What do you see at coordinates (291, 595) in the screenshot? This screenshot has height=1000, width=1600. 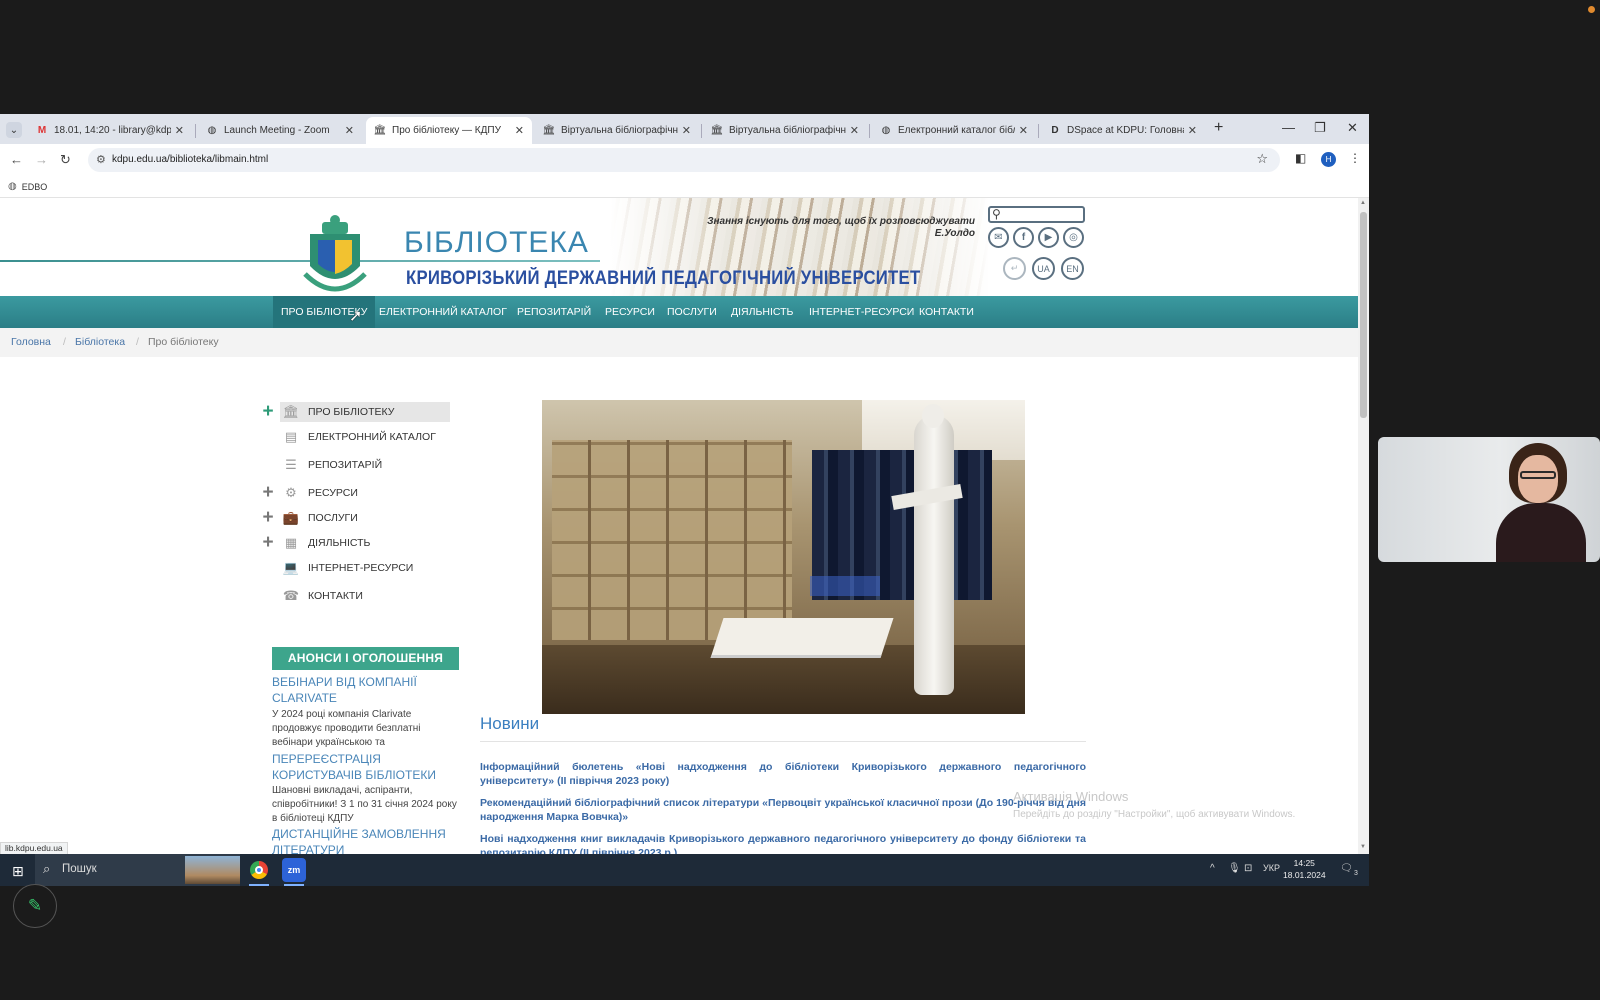 I see `phone-icon: ☎` at bounding box center [291, 595].